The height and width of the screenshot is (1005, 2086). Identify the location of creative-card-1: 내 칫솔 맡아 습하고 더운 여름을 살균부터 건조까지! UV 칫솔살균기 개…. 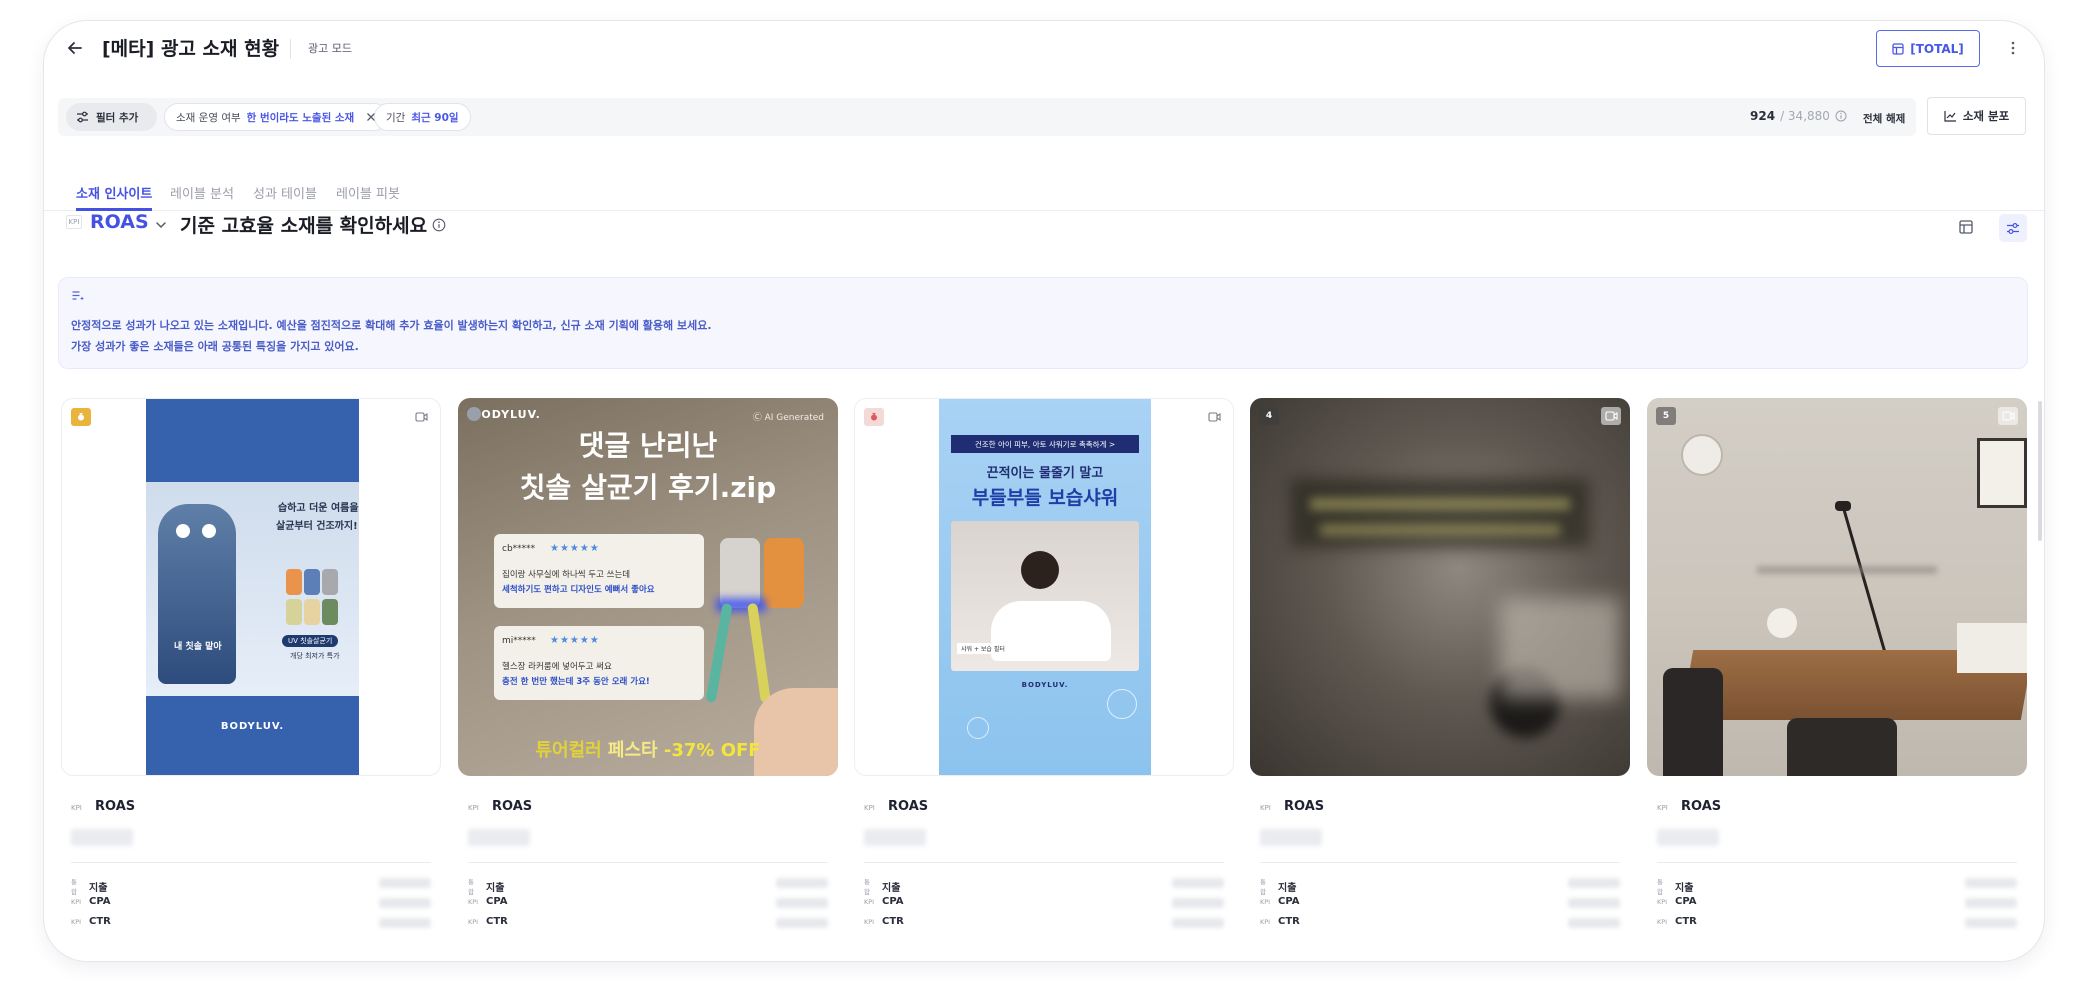
(251, 678).